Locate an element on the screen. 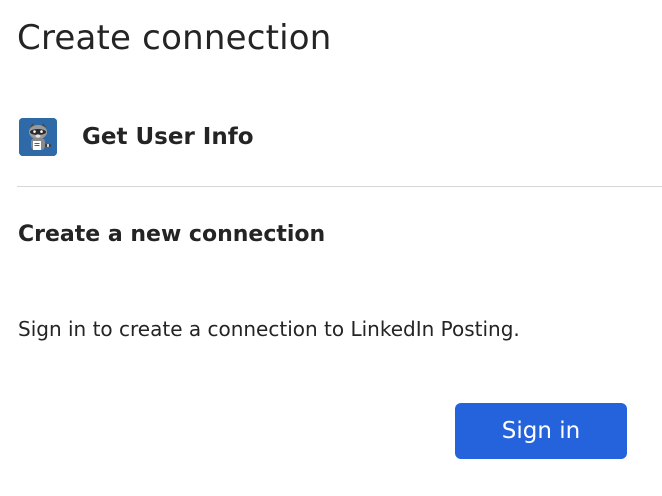  action-label: Get User Info is located at coordinates (168, 137).